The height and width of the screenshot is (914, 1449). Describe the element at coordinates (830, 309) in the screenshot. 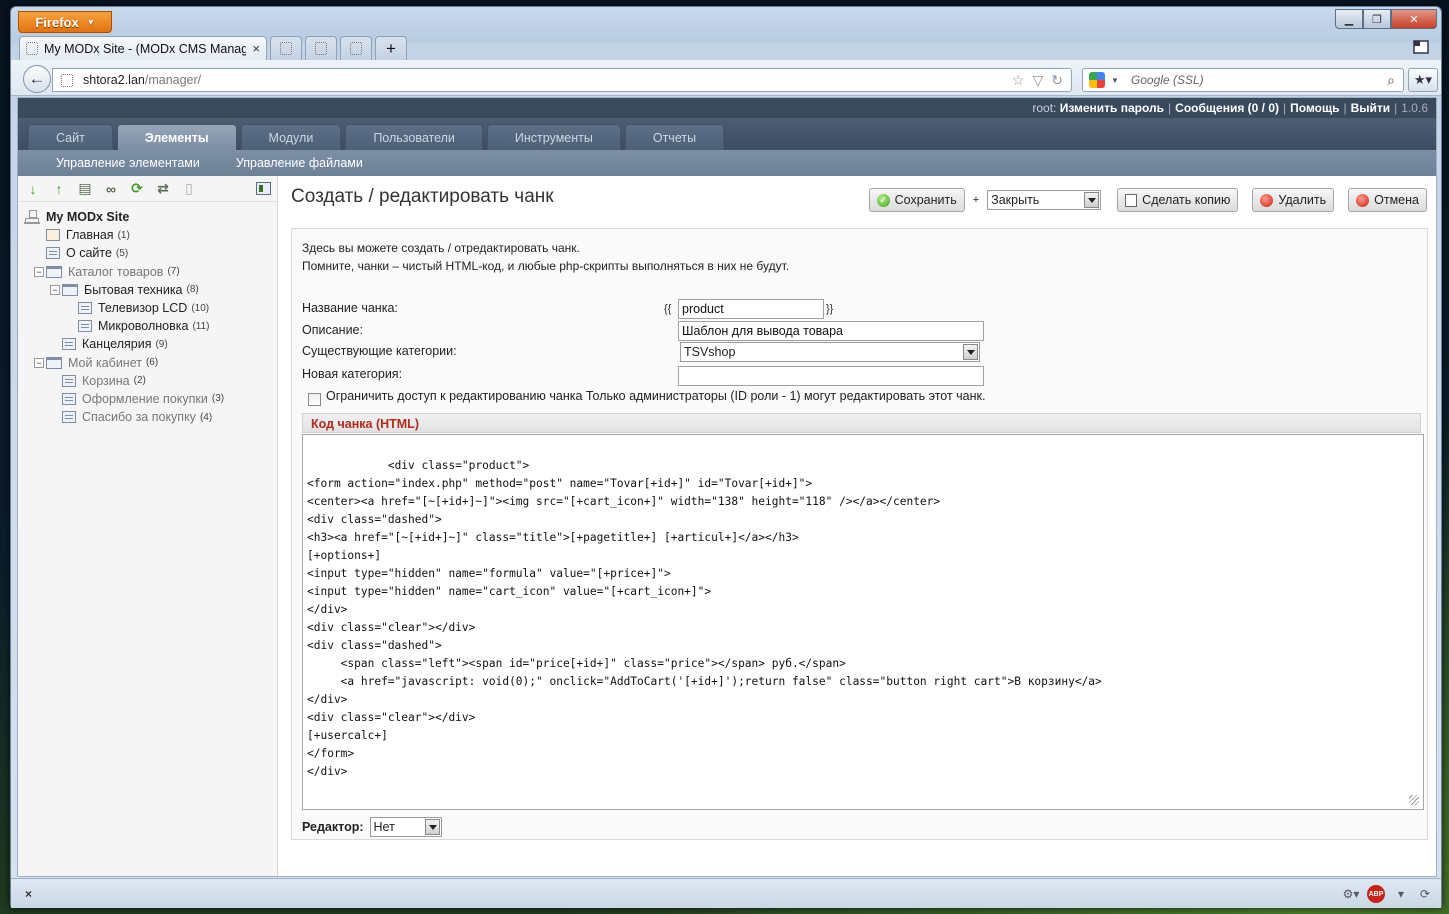

I see `brace-close: }}` at that location.